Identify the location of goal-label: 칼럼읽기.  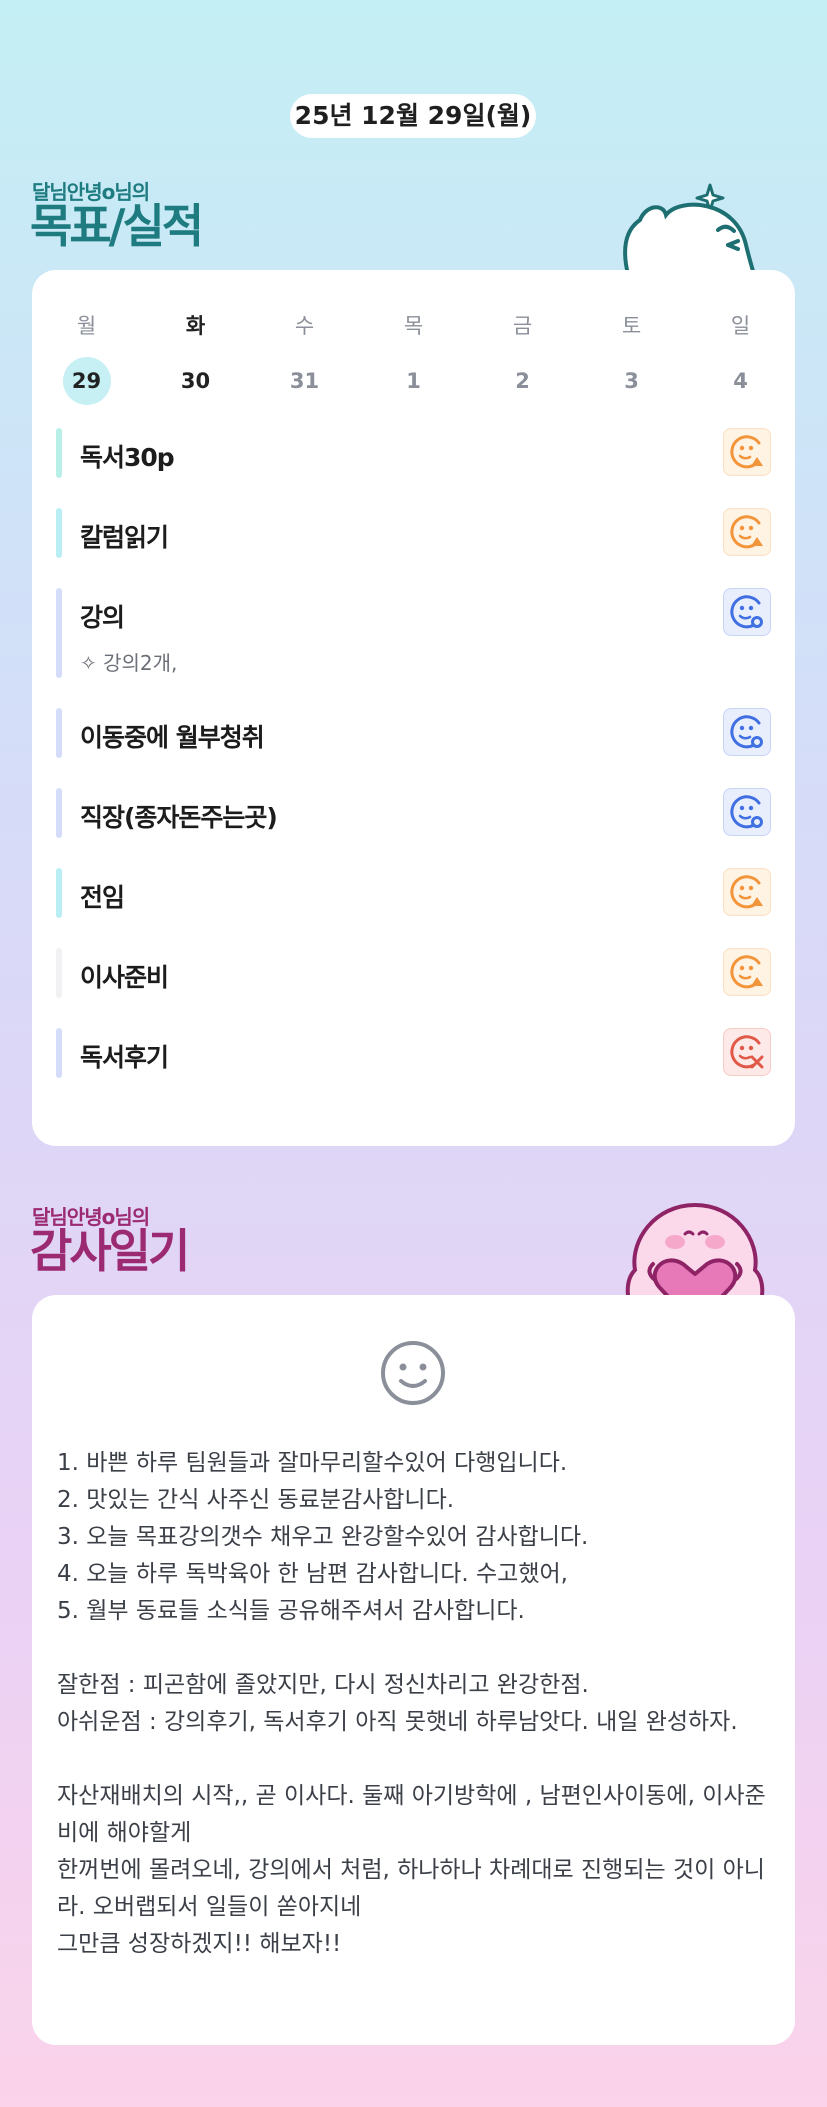
(124, 537).